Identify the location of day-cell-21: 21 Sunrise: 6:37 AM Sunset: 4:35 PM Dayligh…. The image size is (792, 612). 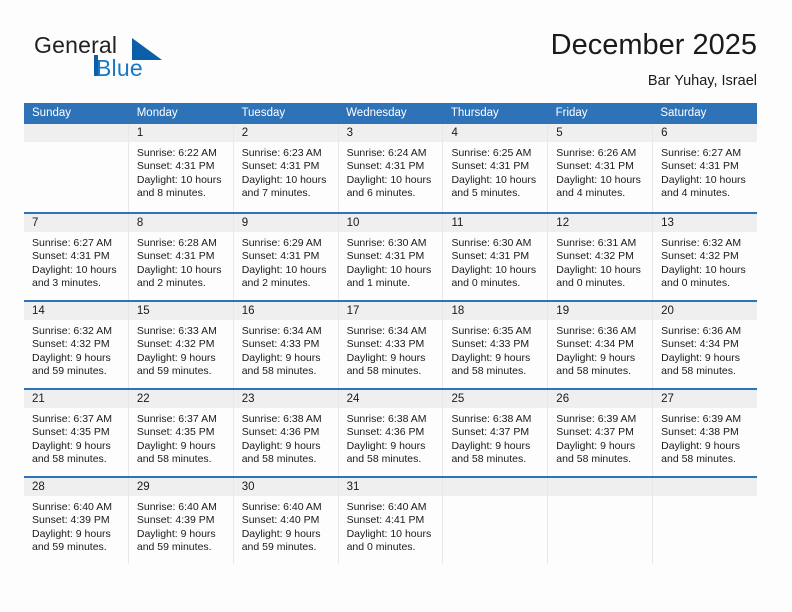
(76, 433).